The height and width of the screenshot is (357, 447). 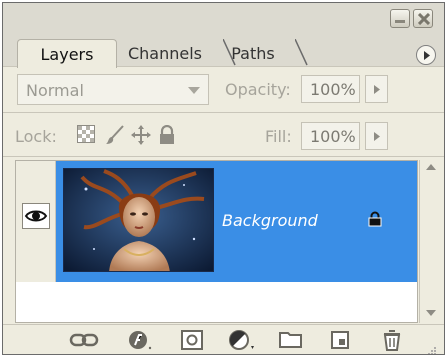 What do you see at coordinates (333, 89) in the screenshot?
I see `opacity-value: 100%` at bounding box center [333, 89].